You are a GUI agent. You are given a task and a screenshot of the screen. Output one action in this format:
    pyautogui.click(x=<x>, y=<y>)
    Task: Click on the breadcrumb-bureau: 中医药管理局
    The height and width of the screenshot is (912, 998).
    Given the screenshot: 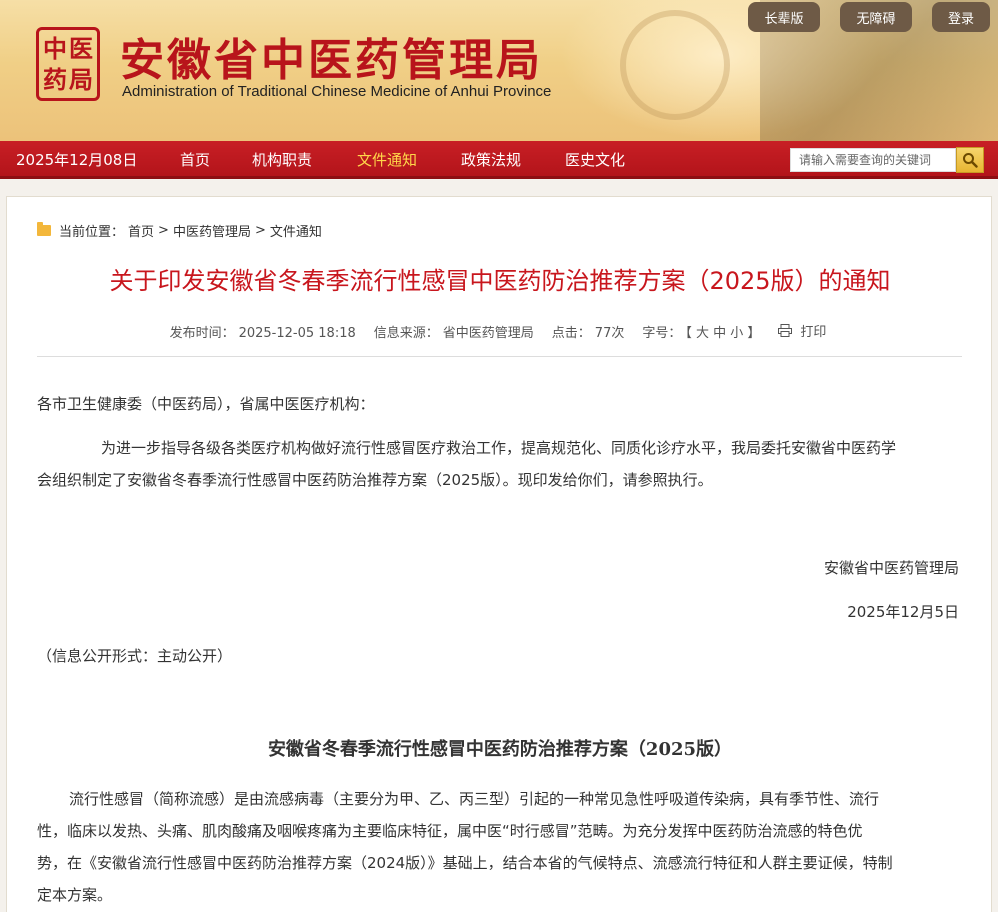 What is the action you would take?
    pyautogui.click(x=212, y=230)
    